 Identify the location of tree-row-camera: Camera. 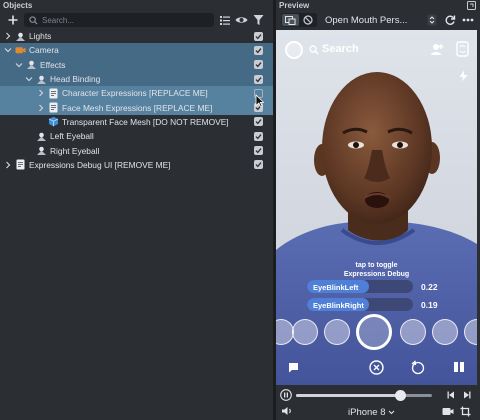
(136, 50).